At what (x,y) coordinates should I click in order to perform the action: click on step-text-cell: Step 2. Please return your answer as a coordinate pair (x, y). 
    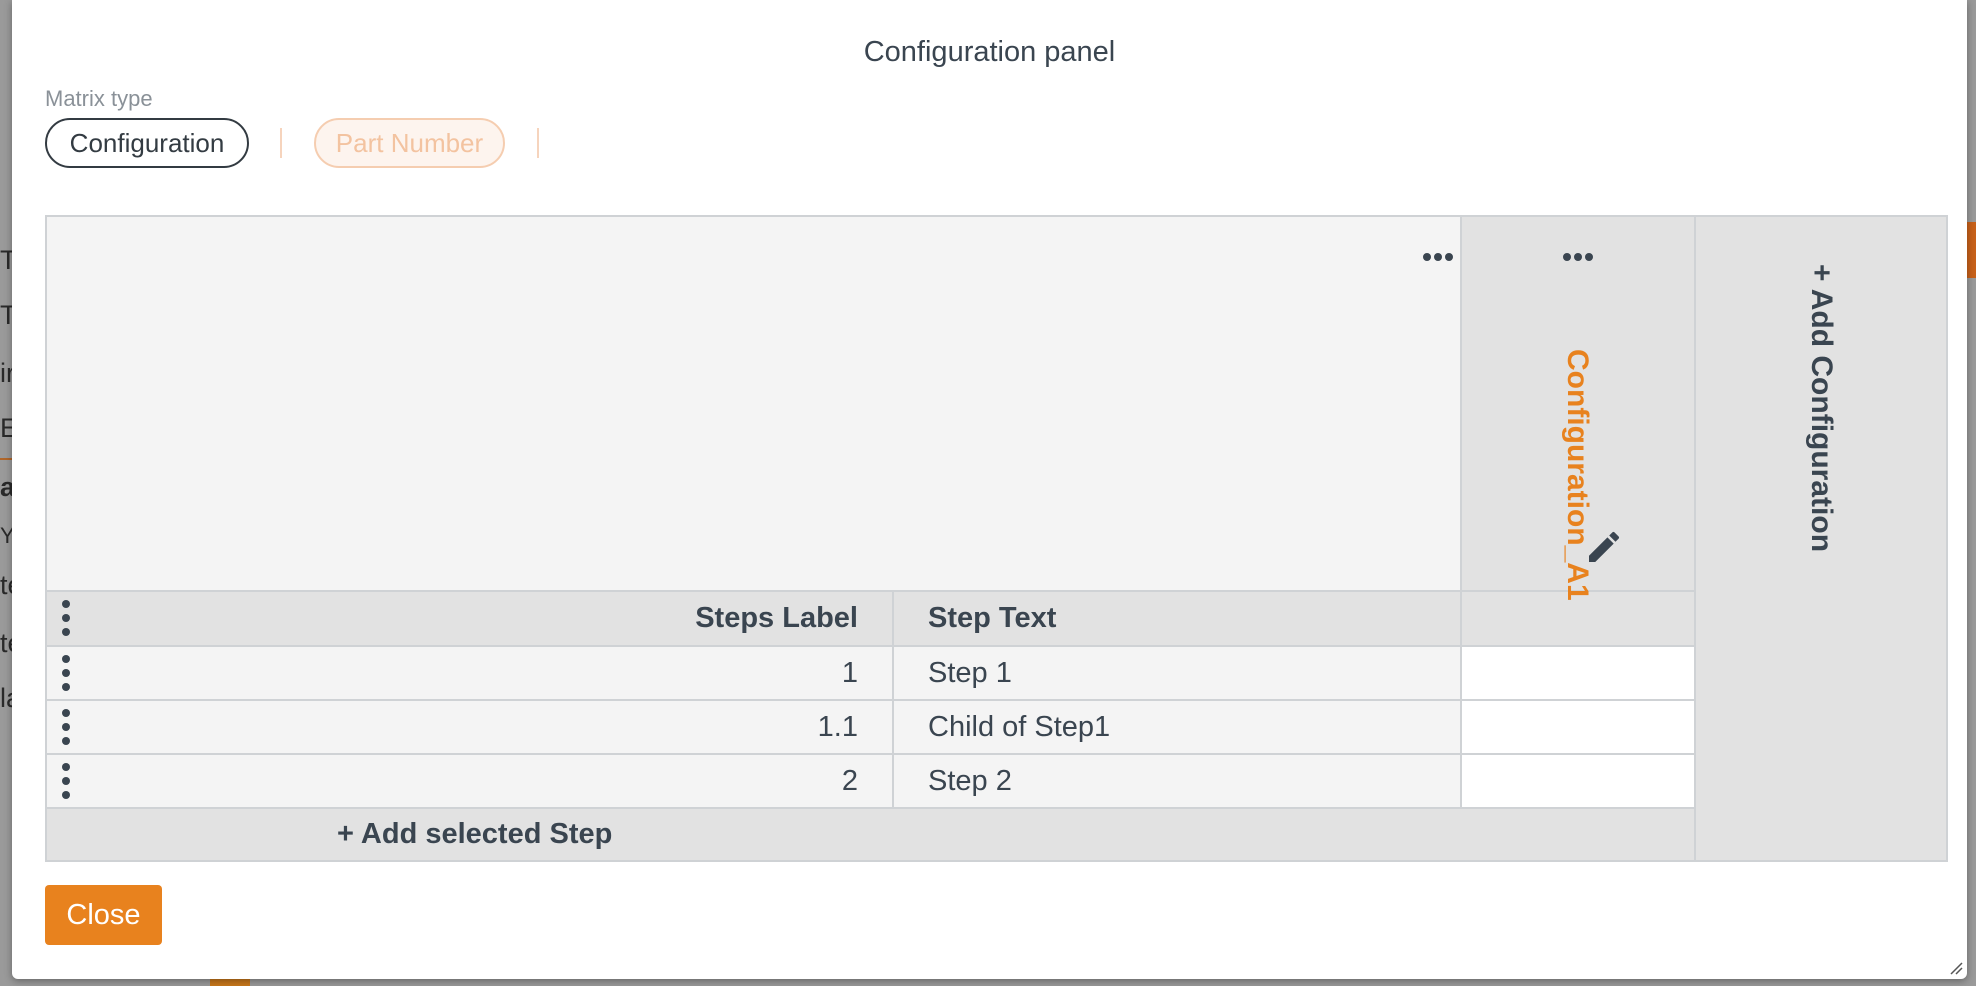
    Looking at the image, I should click on (970, 781).